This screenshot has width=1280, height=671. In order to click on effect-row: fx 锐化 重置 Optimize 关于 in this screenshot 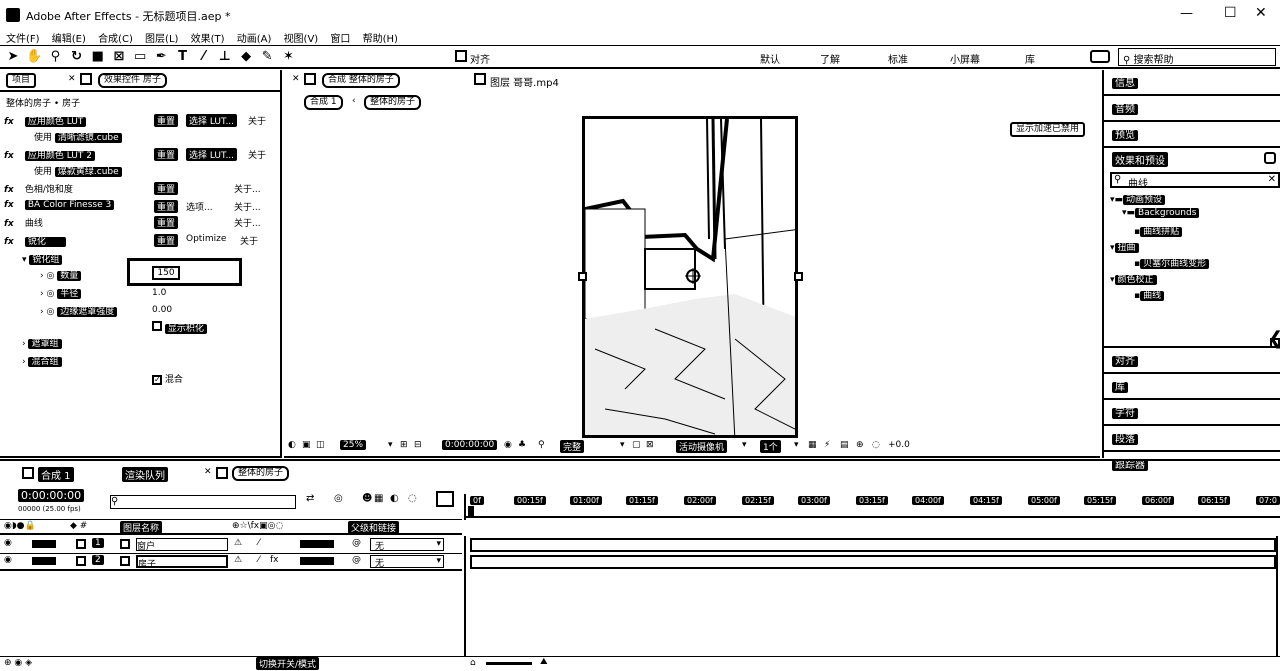, I will do `click(139, 242)`.